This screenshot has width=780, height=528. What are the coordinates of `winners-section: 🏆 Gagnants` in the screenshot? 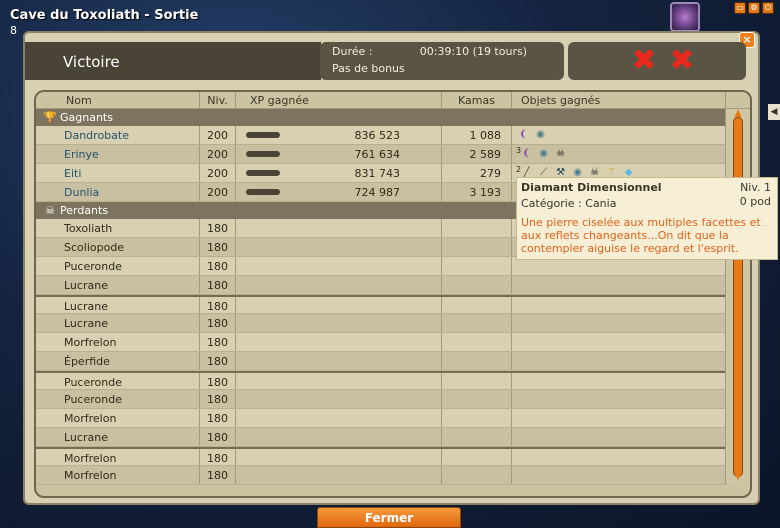 It's located at (381, 117).